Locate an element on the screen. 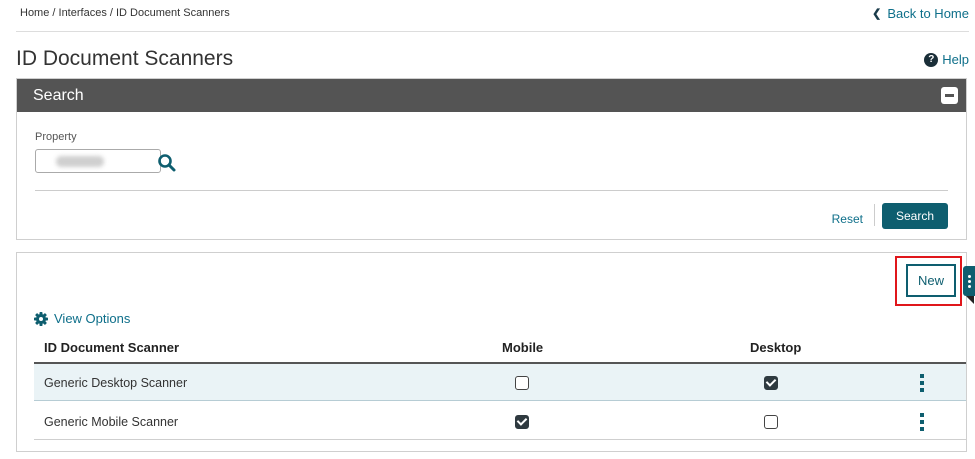 The width and height of the screenshot is (975, 459). search-divider is located at coordinates (491, 190).